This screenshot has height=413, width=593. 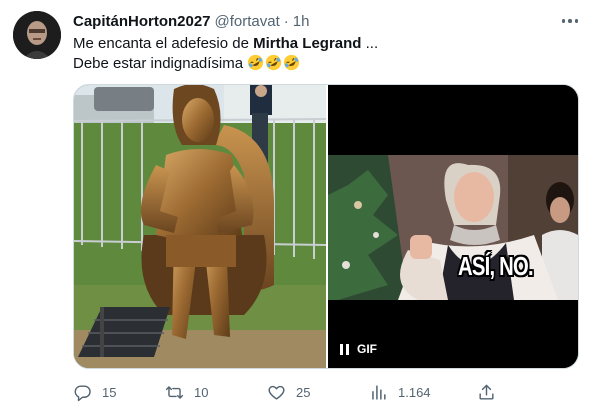 I want to click on share-icon, so click(x=486, y=392).